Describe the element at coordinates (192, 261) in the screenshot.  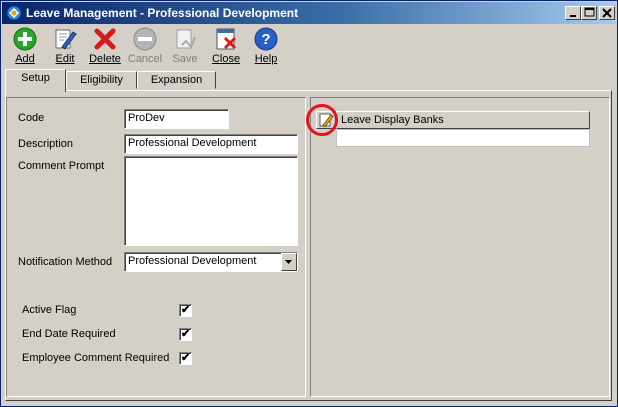
I see `notification-method-value: Professional Development` at that location.